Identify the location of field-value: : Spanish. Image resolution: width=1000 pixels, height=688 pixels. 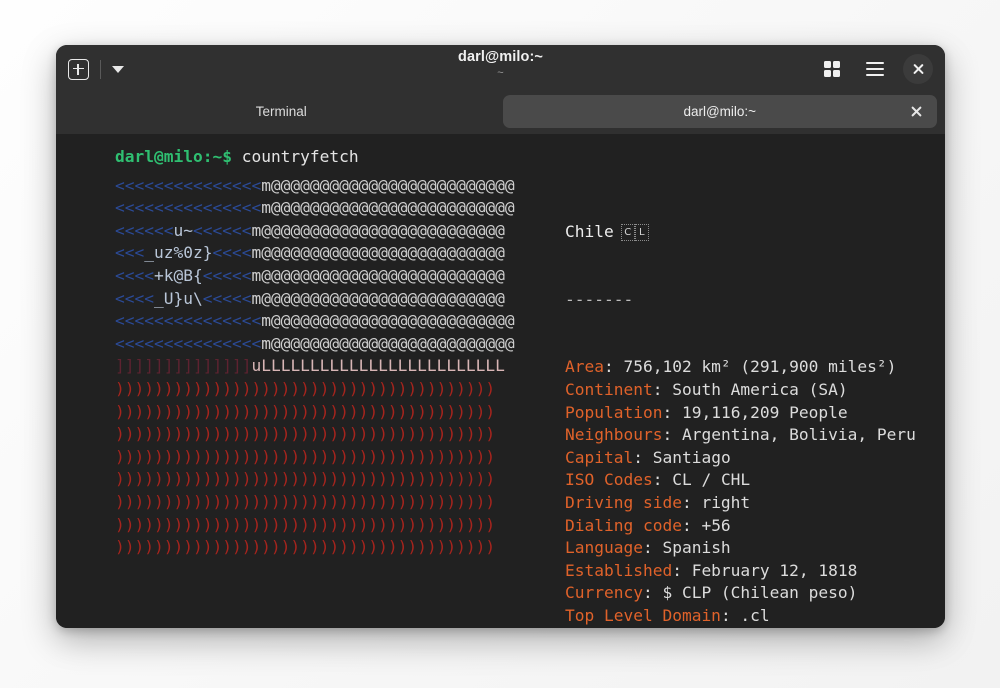
(686, 548).